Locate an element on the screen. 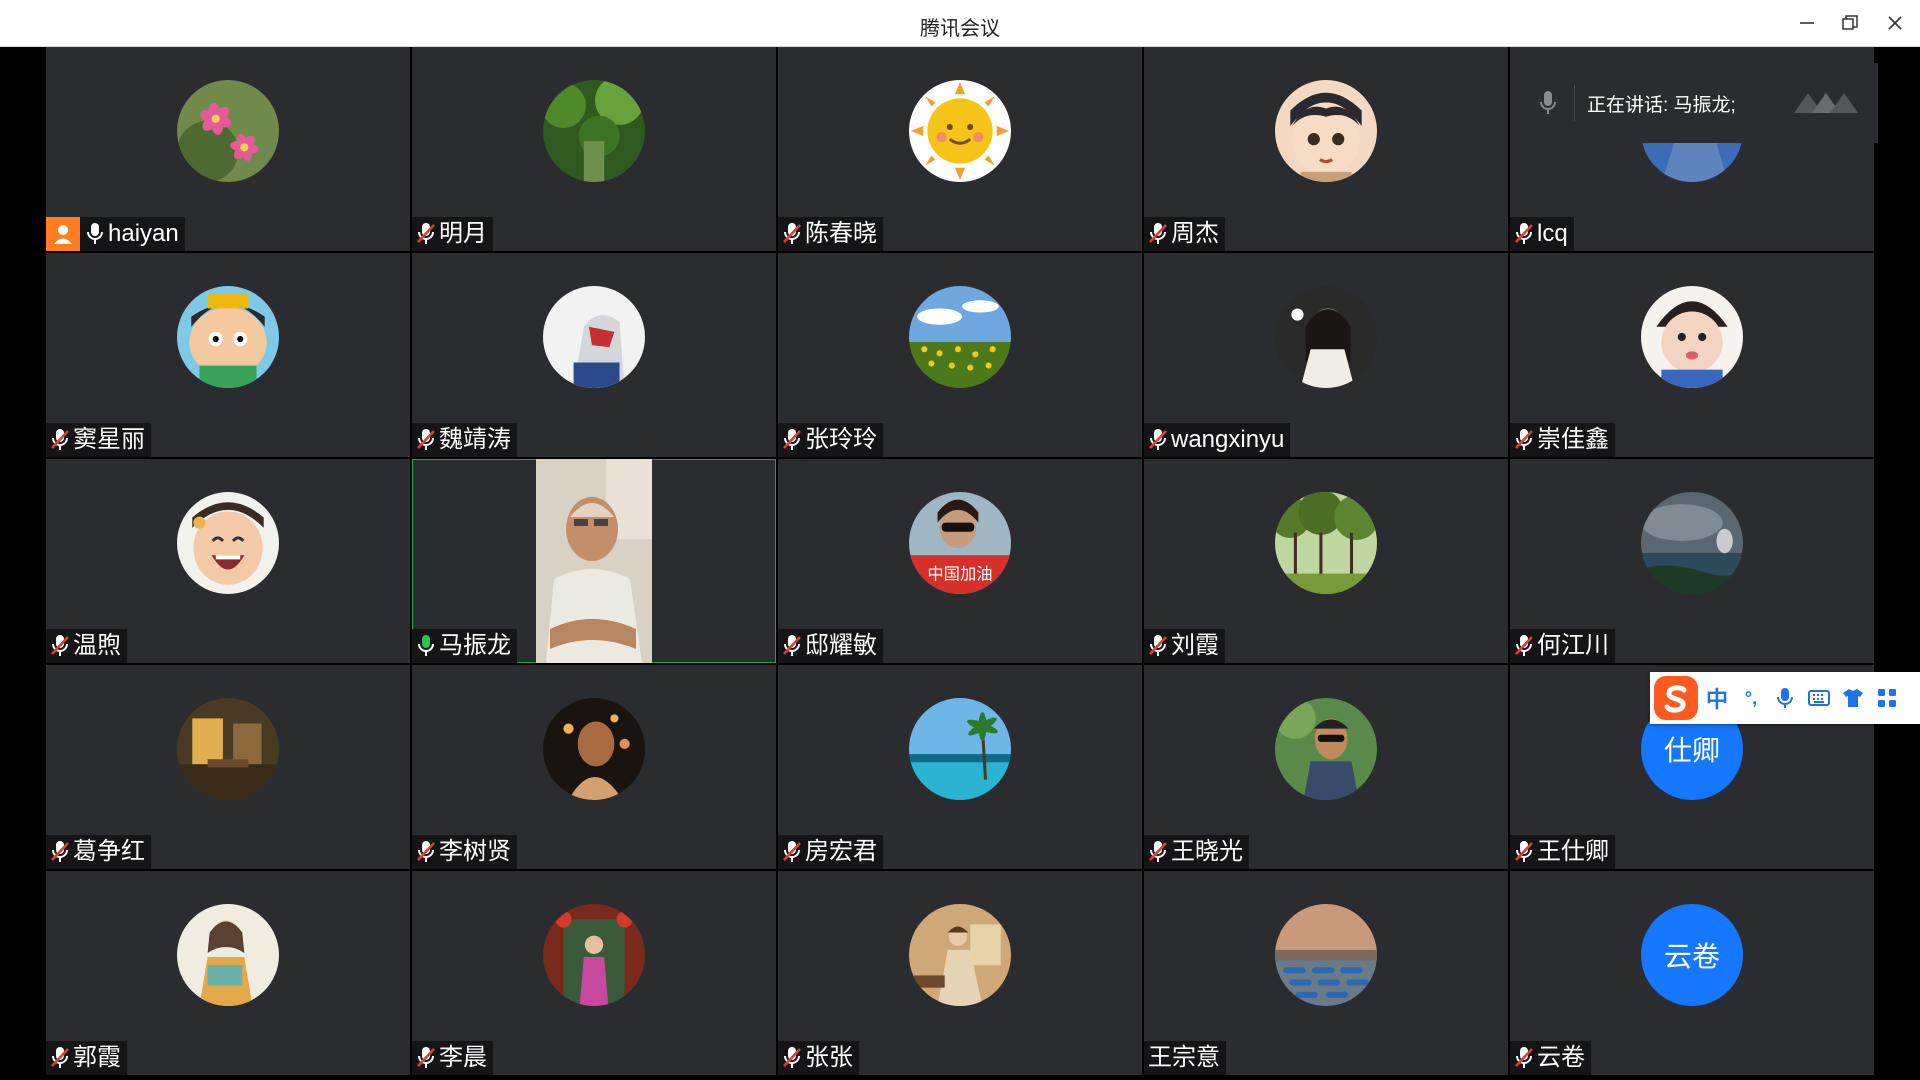 The height and width of the screenshot is (1080, 1920). ime-toolbar: 中 °, is located at coordinates (1785, 698).